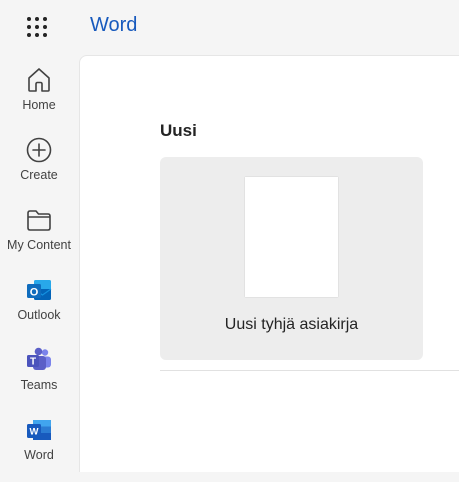 The width and height of the screenshot is (459, 482). What do you see at coordinates (39, 175) in the screenshot?
I see `rail-item-label: Create` at bounding box center [39, 175].